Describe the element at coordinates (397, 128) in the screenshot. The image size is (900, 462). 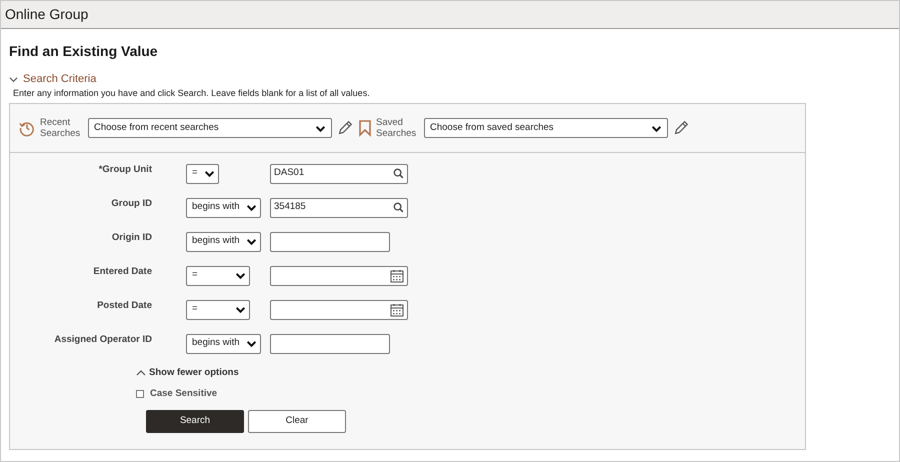
I see `saved-searches-label: Saved Searches` at that location.